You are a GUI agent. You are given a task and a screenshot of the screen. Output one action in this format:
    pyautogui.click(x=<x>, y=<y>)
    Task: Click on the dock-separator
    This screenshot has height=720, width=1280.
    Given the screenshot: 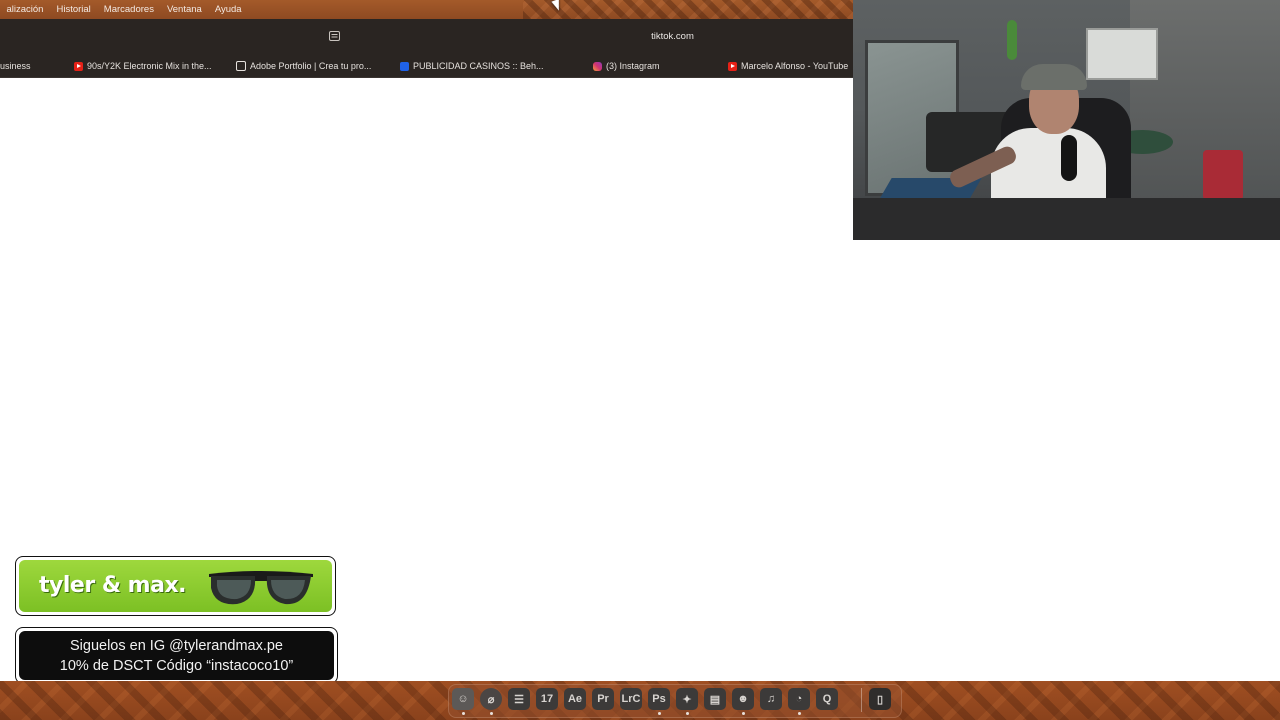 What is the action you would take?
    pyautogui.click(x=861, y=700)
    